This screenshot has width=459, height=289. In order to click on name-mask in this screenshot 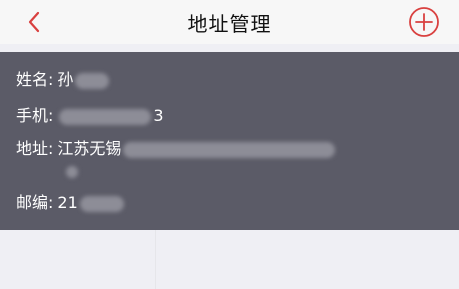, I will do `click(92, 80)`.